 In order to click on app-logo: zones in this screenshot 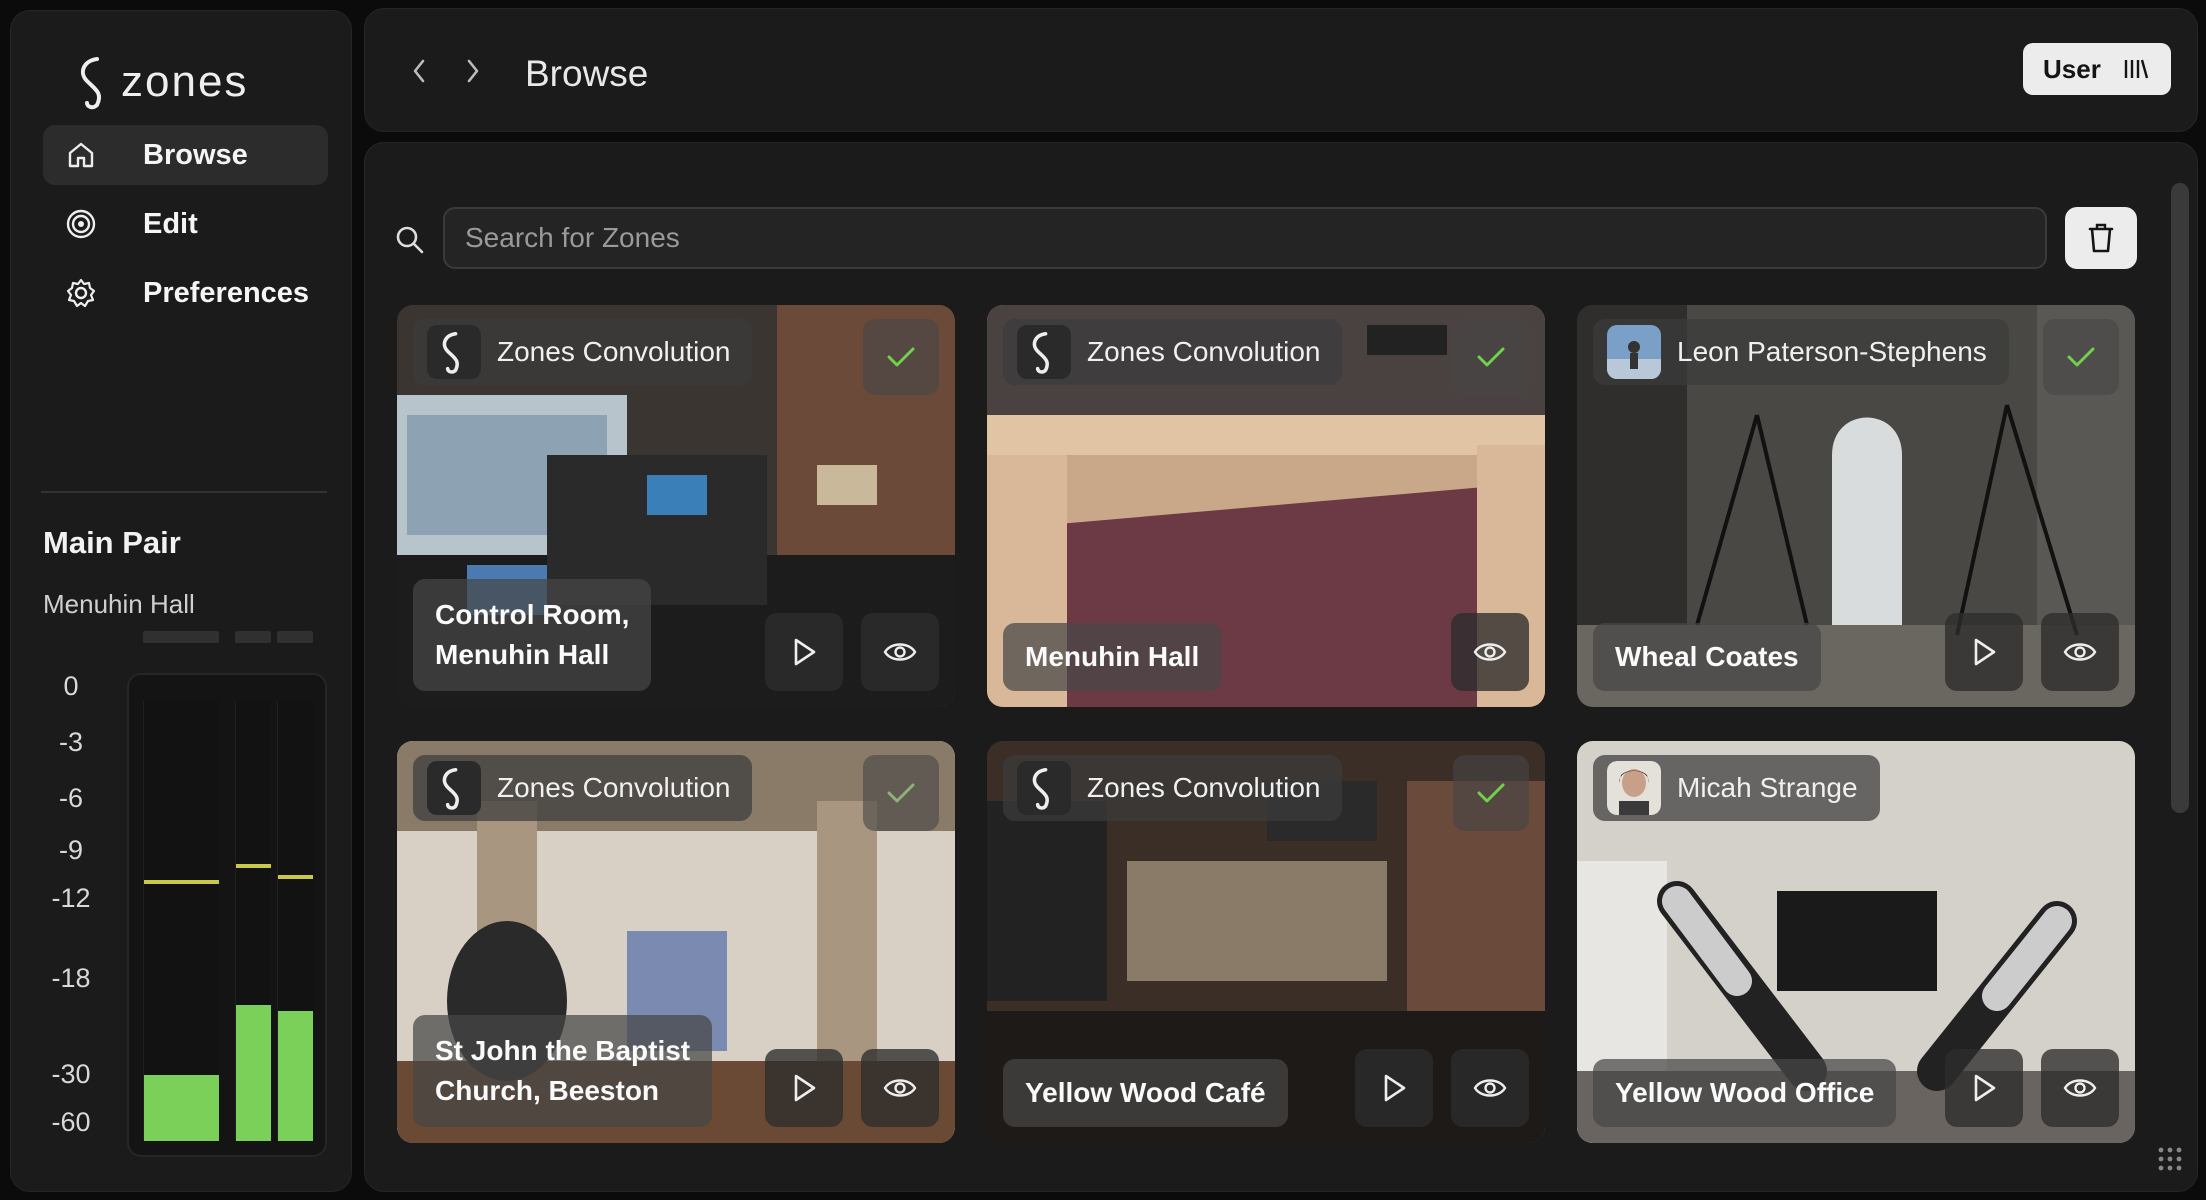, I will do `click(160, 82)`.